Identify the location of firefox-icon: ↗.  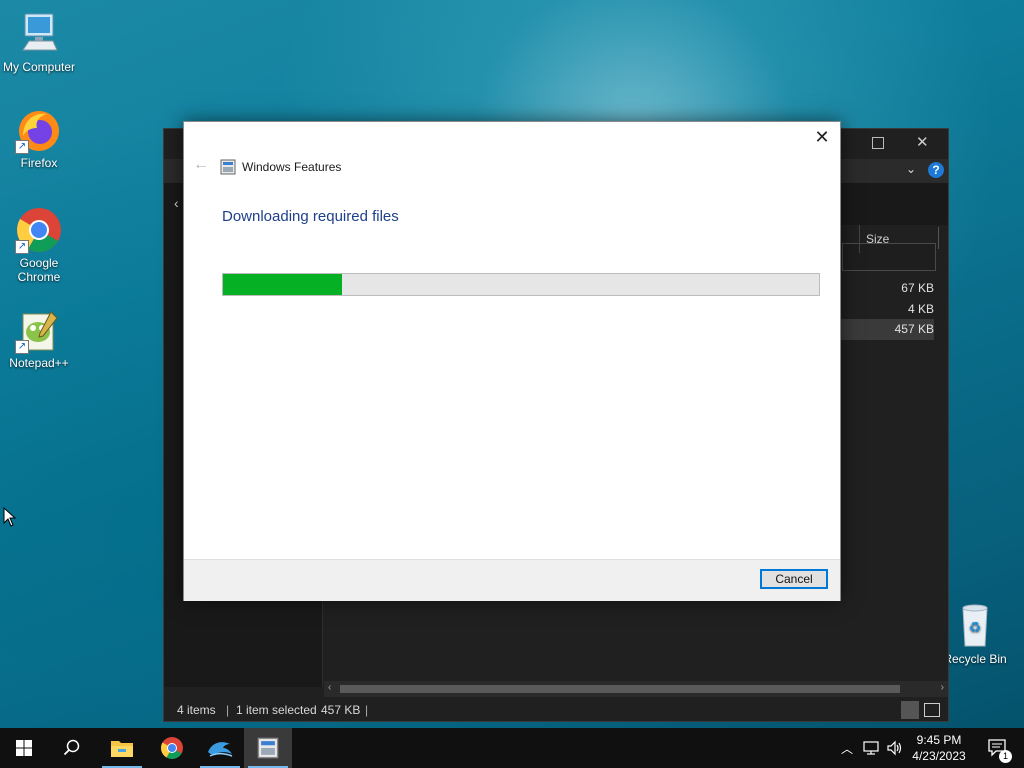
(39, 130).